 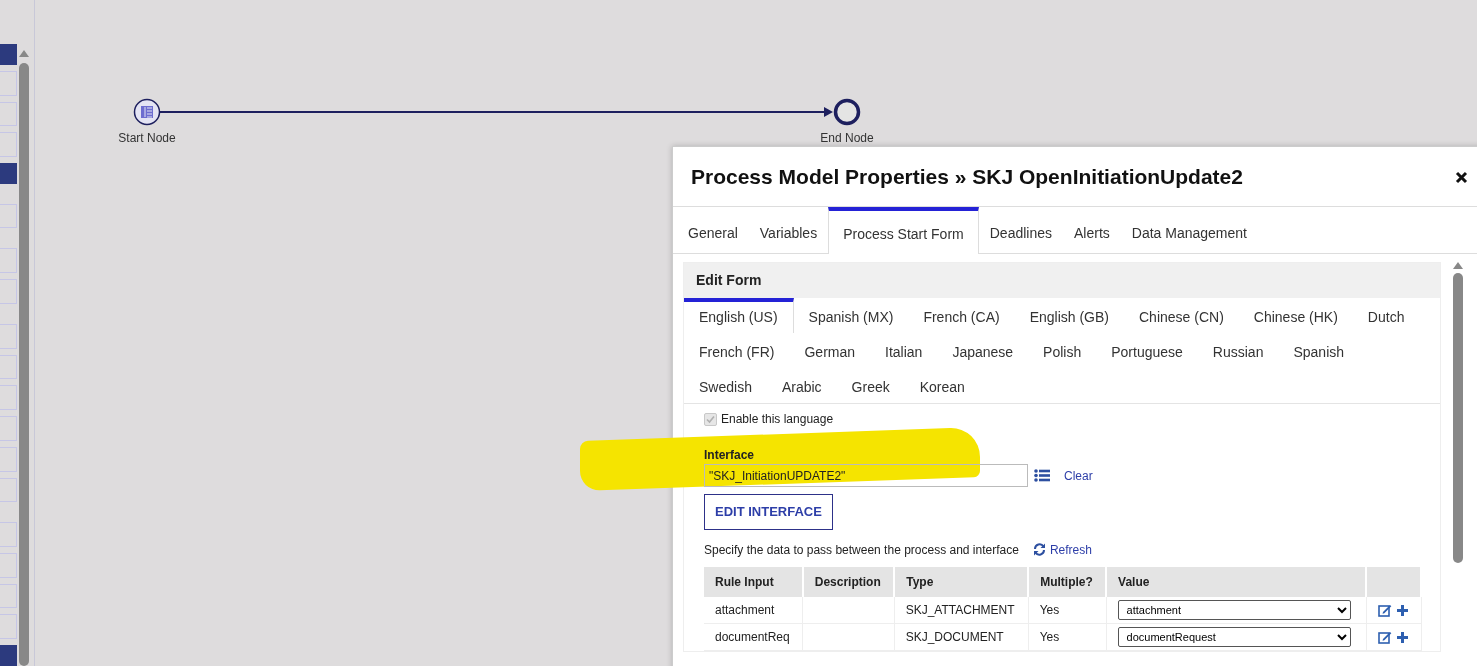 What do you see at coordinates (1386, 315) in the screenshot?
I see `language-tab: Dutch` at bounding box center [1386, 315].